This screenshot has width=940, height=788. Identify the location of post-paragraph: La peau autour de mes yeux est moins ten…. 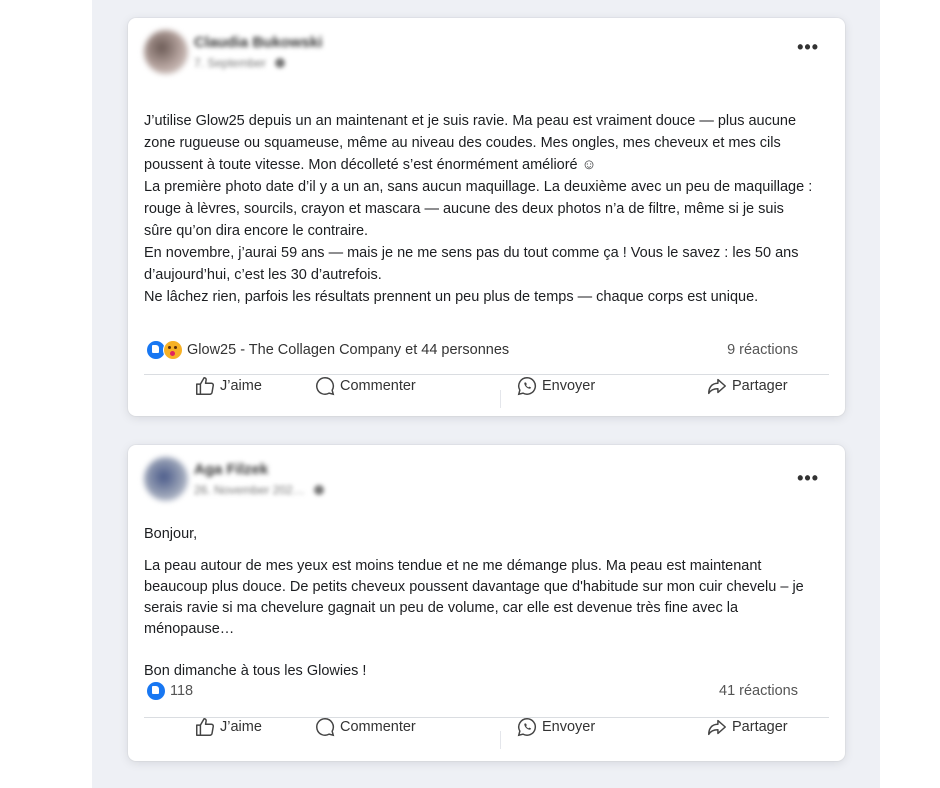
(474, 597).